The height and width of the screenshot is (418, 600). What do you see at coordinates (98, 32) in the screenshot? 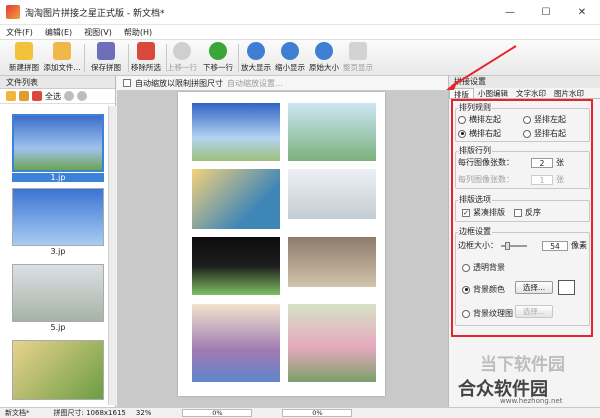
I see `menu-view: 视图(V)` at bounding box center [98, 32].